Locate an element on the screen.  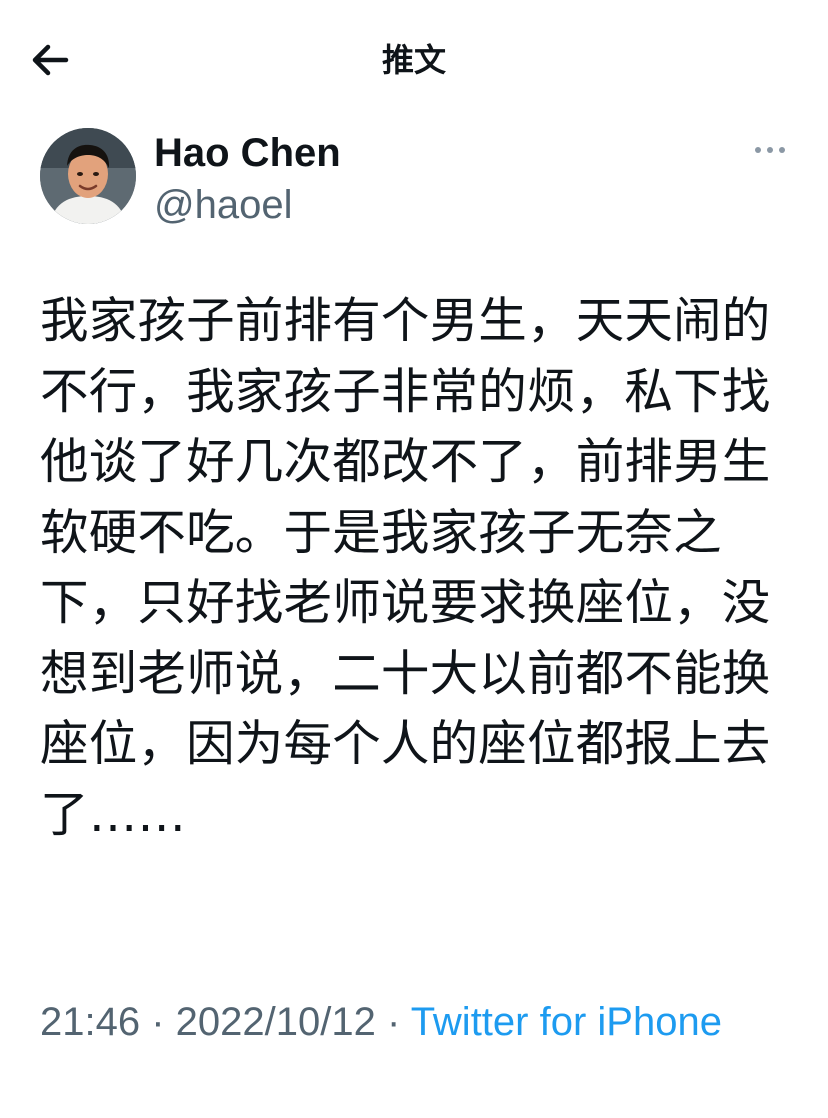
page-title: 推文 is located at coordinates (413, 60).